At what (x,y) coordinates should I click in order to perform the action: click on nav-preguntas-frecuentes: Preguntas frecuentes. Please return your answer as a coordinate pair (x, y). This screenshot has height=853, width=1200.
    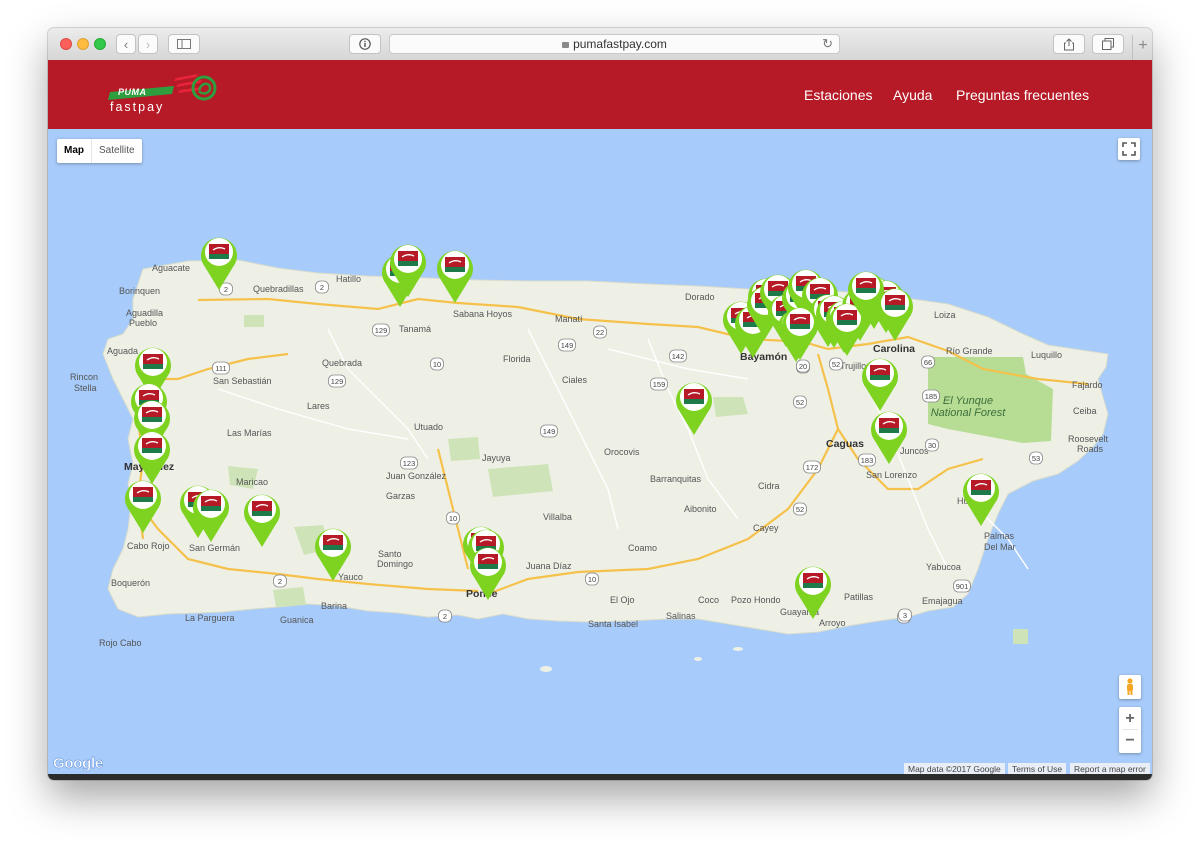
    Looking at the image, I should click on (1022, 95).